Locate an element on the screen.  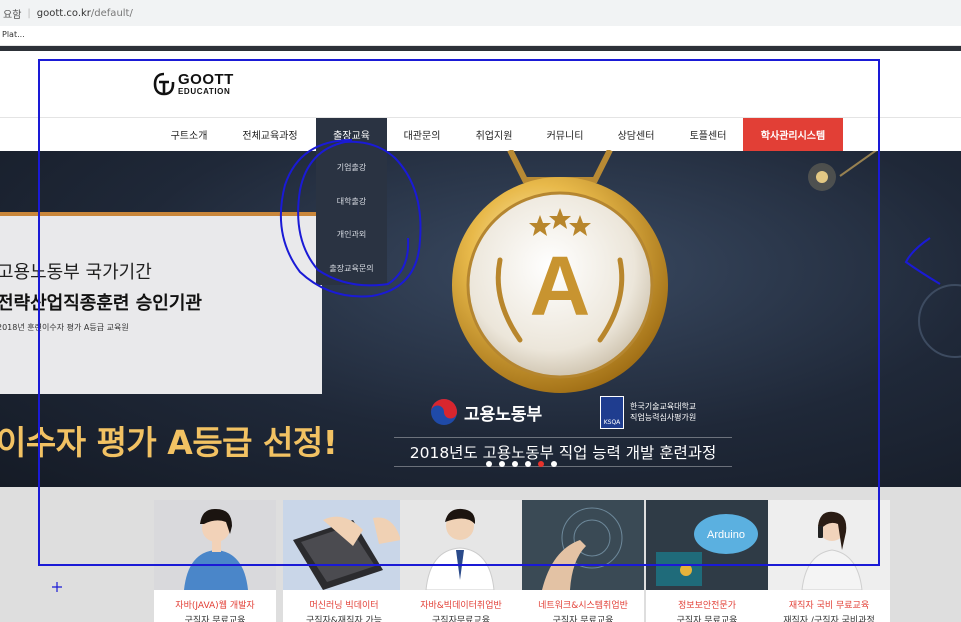
logo-mark-icon is located at coordinates (164, 84).